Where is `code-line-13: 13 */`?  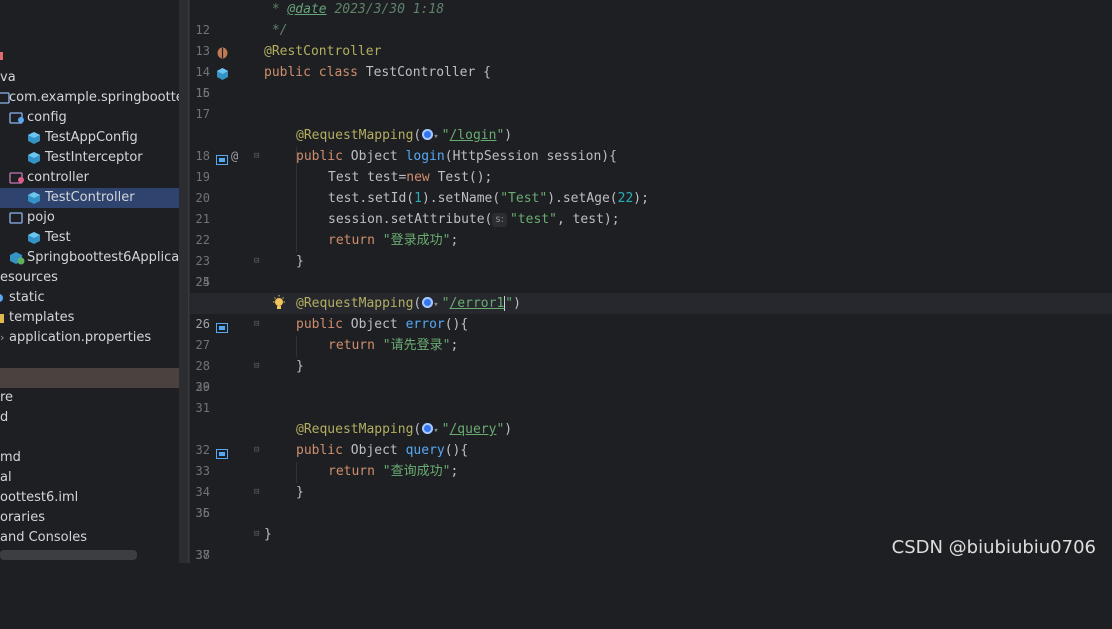 code-line-13: 13 */ is located at coordinates (241, 40).